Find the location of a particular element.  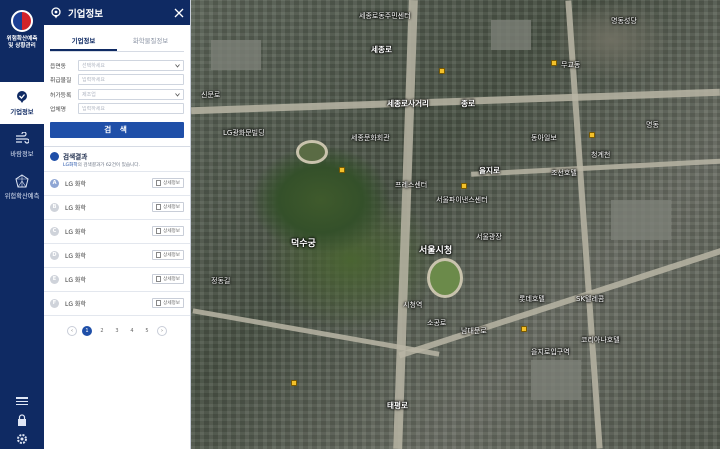

app-logo: 위험확산예측 및 상황관리 is located at coordinates (22, 41).